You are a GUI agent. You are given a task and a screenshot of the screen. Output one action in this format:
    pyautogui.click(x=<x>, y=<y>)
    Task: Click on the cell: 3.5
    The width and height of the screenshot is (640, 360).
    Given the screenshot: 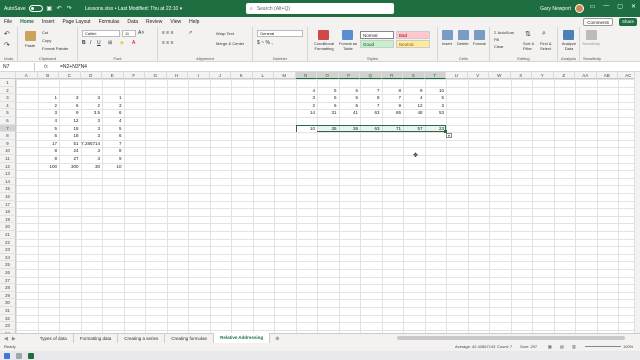 What is the action you would take?
    pyautogui.click(x=92, y=113)
    